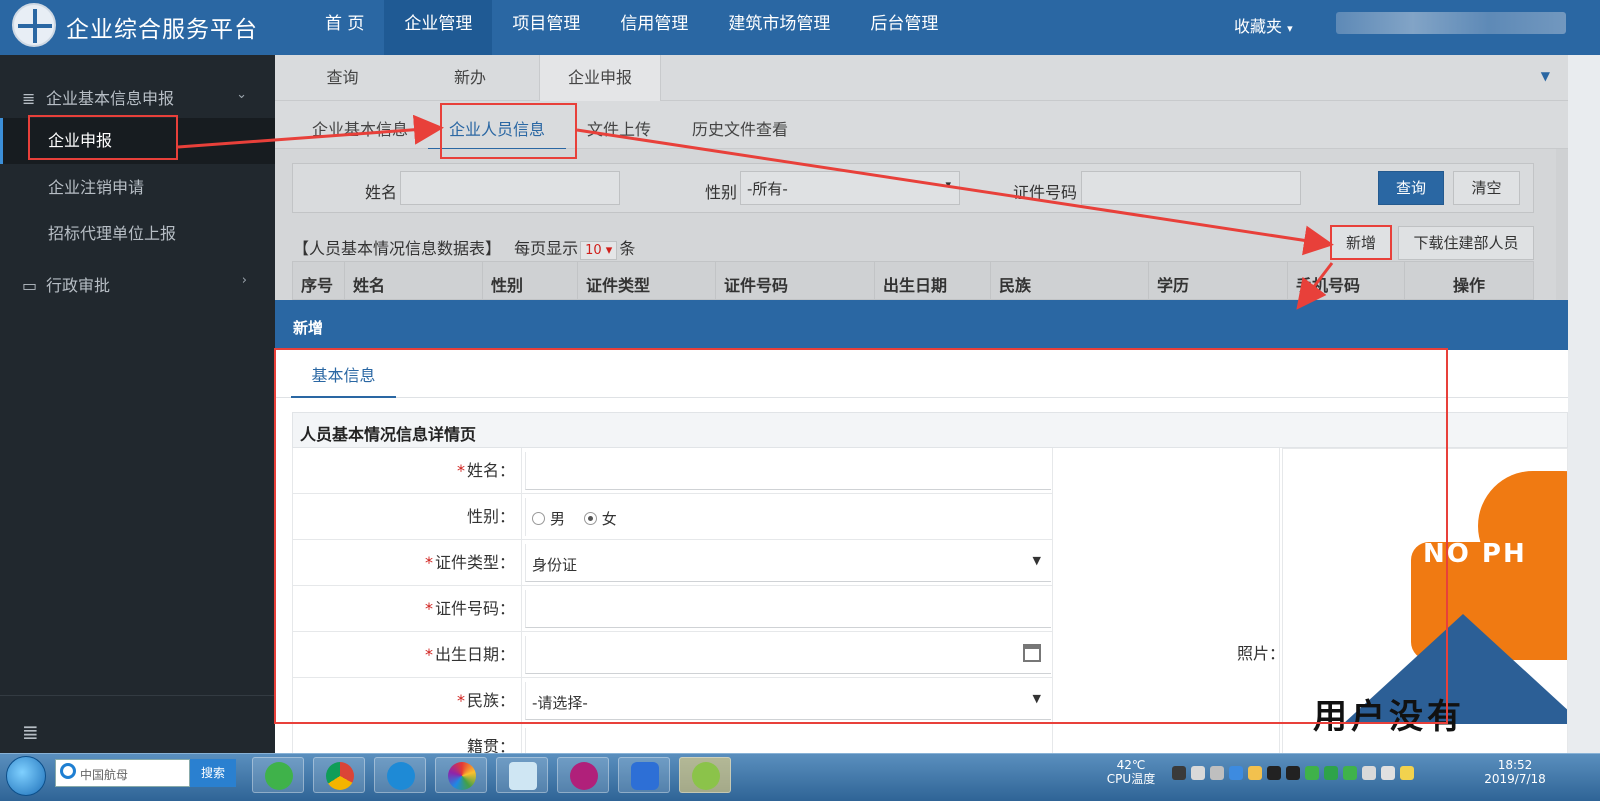 The image size is (1600, 801). I want to click on taskbar-app-wps, so click(644, 775).